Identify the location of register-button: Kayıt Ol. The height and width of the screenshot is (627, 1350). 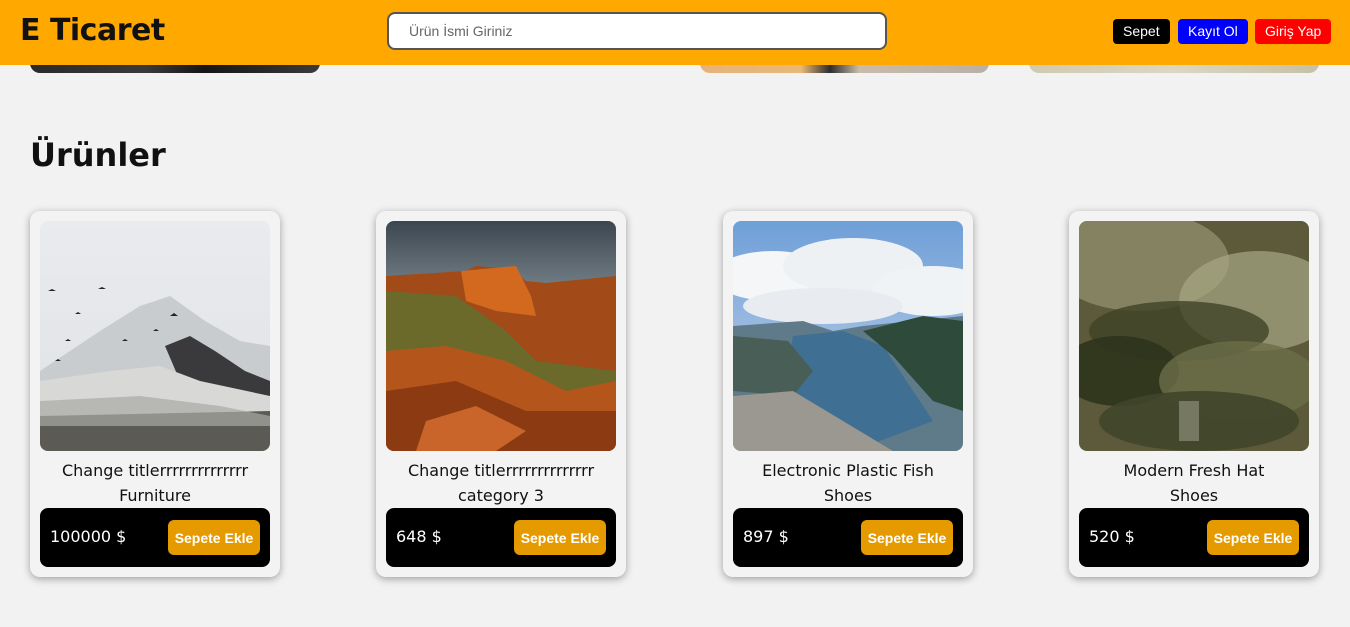
(1213, 31).